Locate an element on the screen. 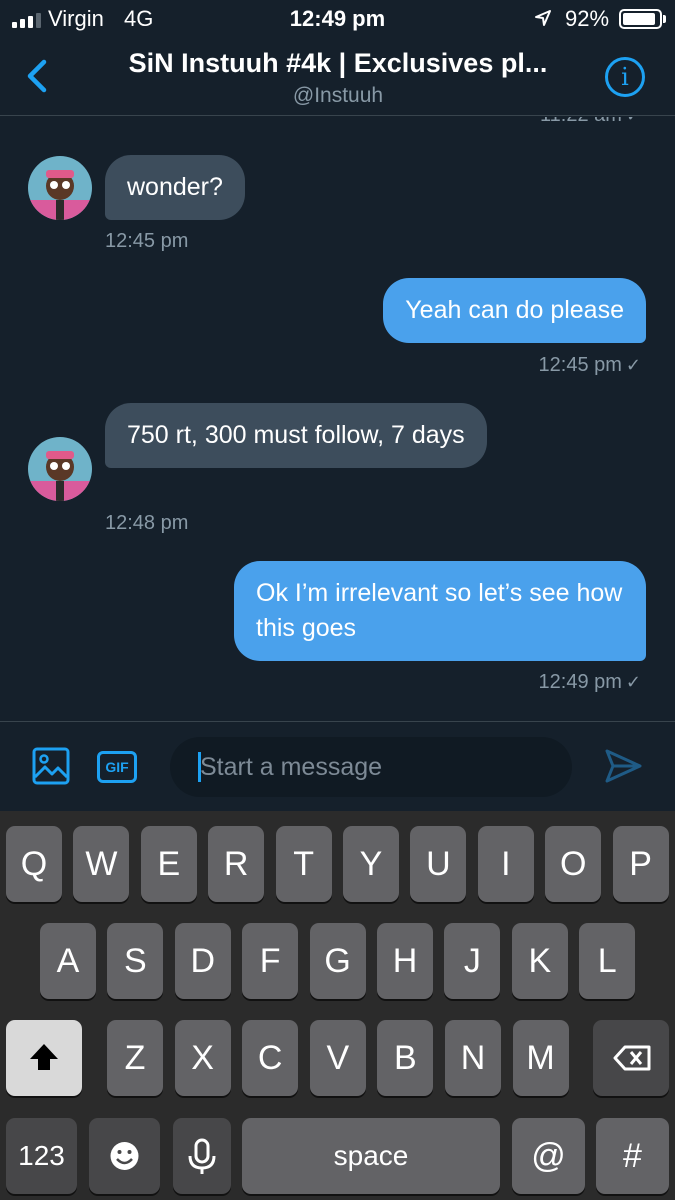  backspace-key is located at coordinates (631, 1058).